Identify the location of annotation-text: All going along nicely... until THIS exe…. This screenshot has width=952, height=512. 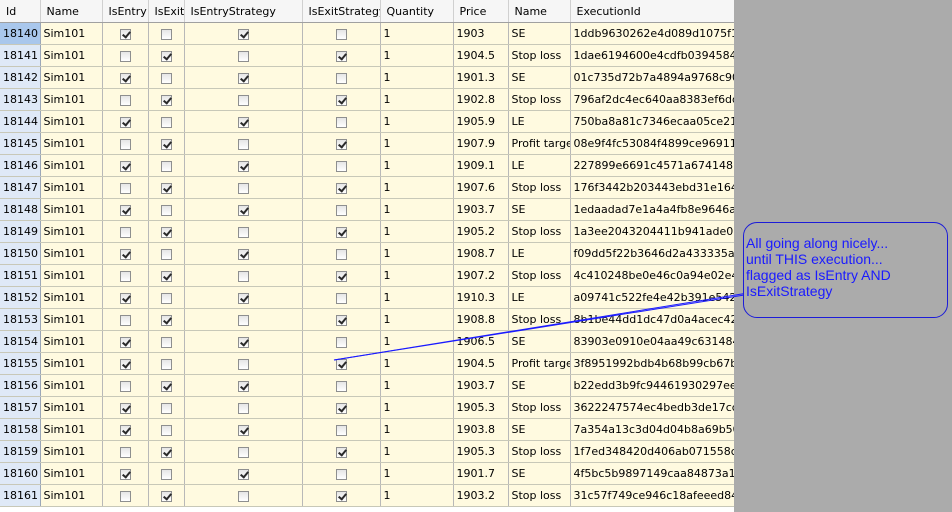
(847, 267).